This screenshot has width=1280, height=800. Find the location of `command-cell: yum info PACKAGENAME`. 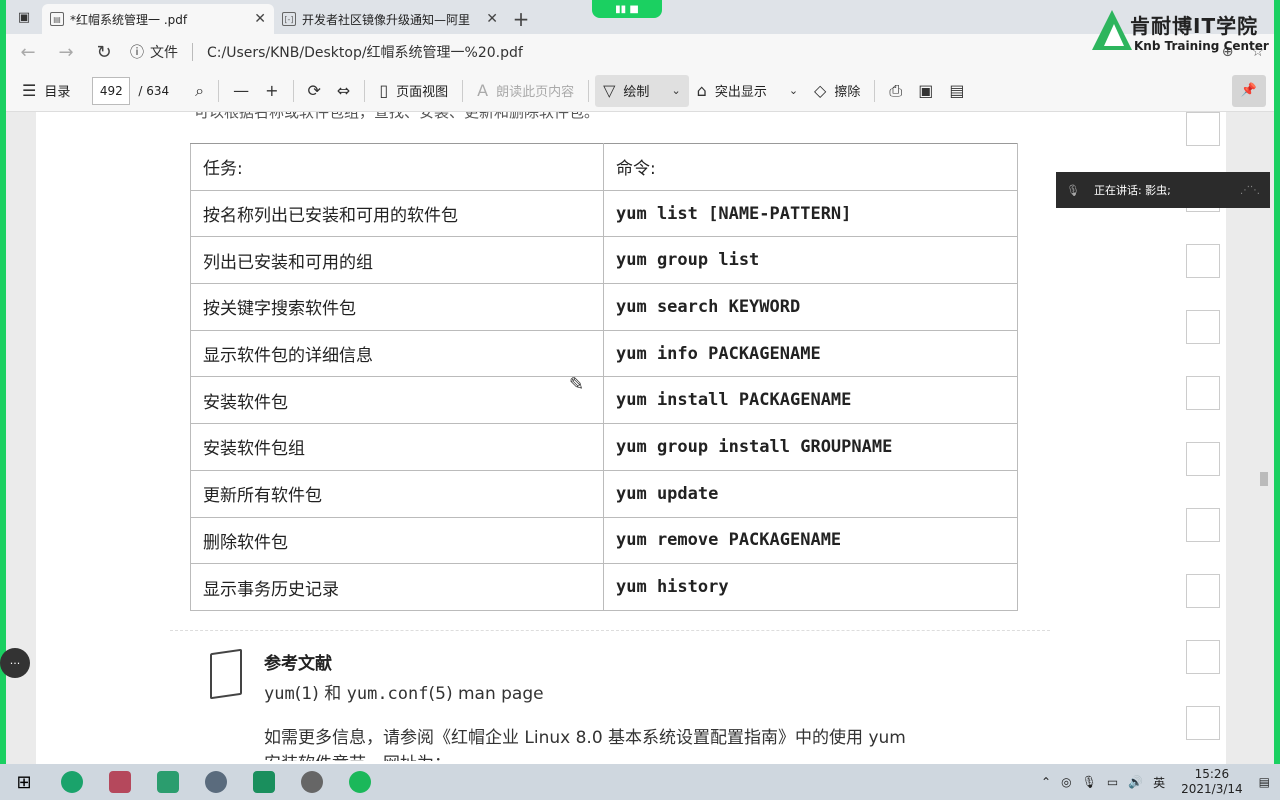

command-cell: yum info PACKAGENAME is located at coordinates (810, 353).